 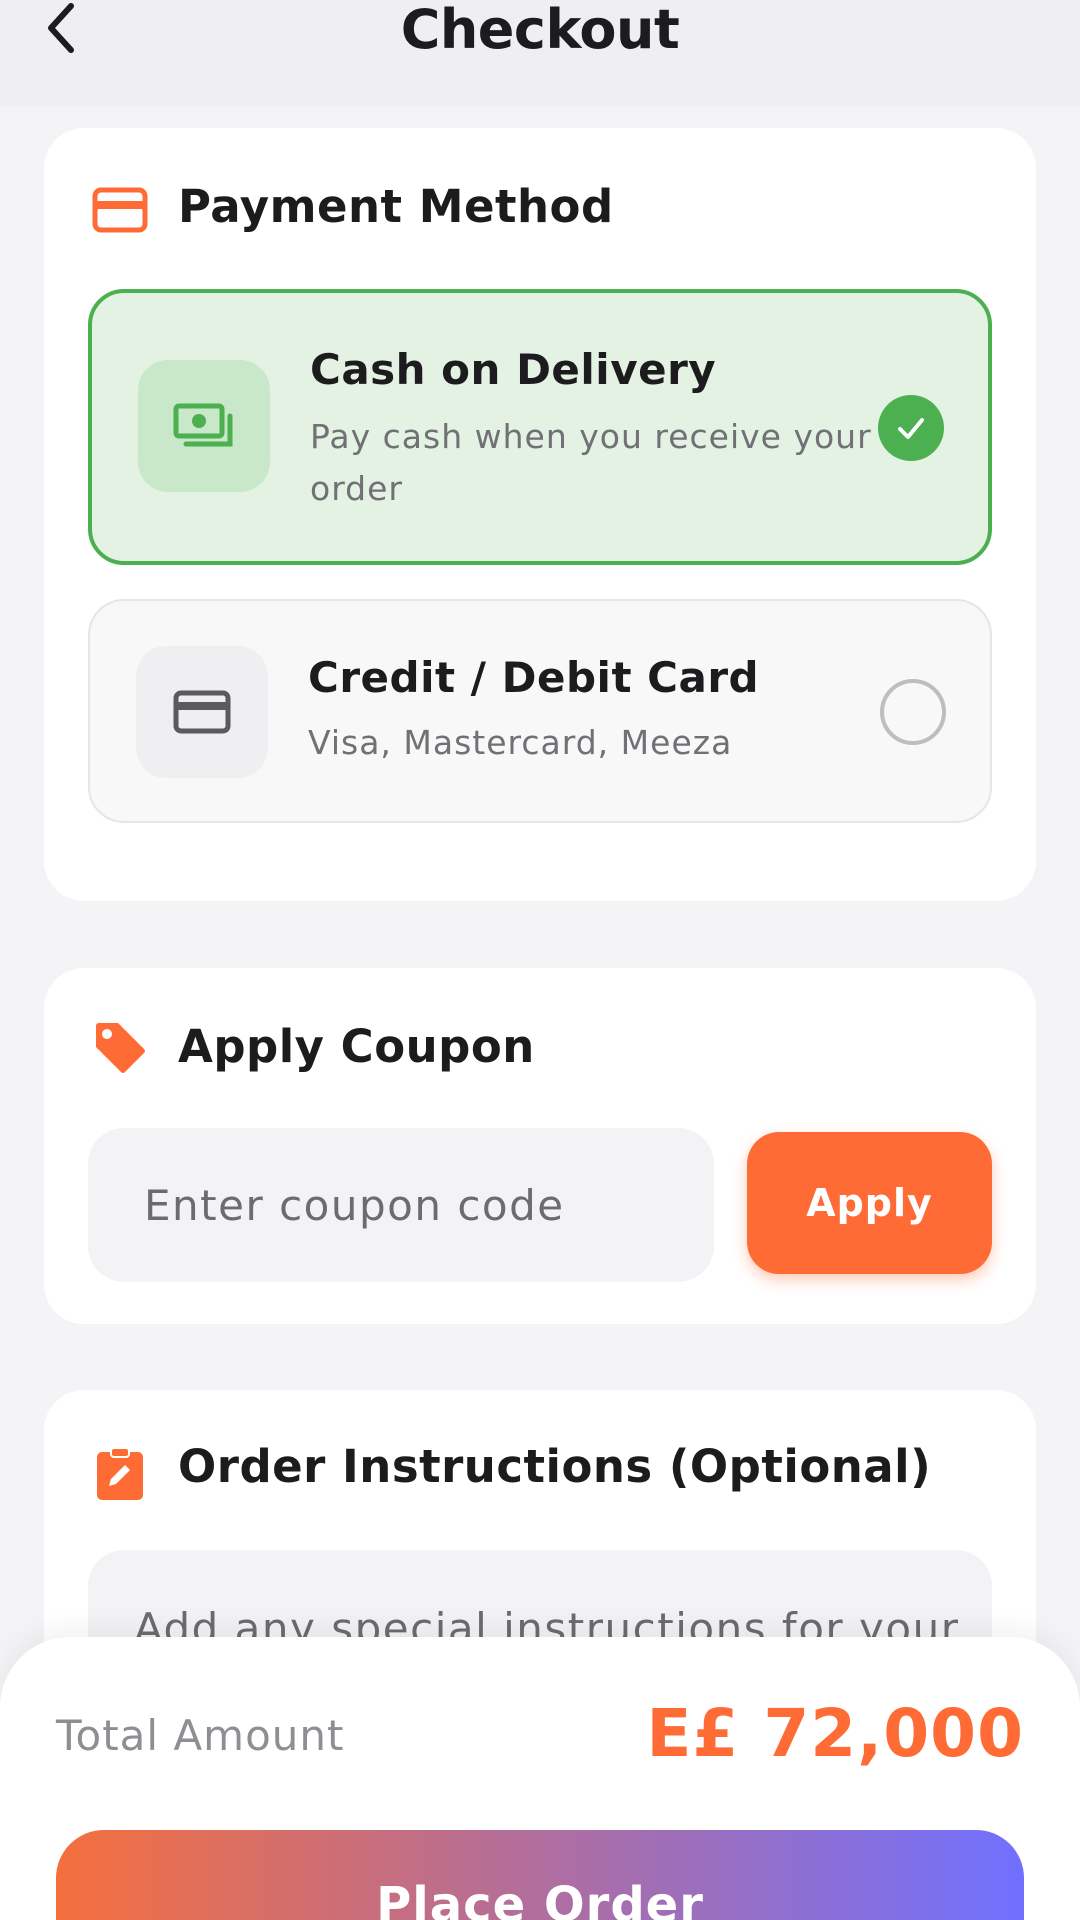 I want to click on cash-icon-box, so click(x=204, y=426).